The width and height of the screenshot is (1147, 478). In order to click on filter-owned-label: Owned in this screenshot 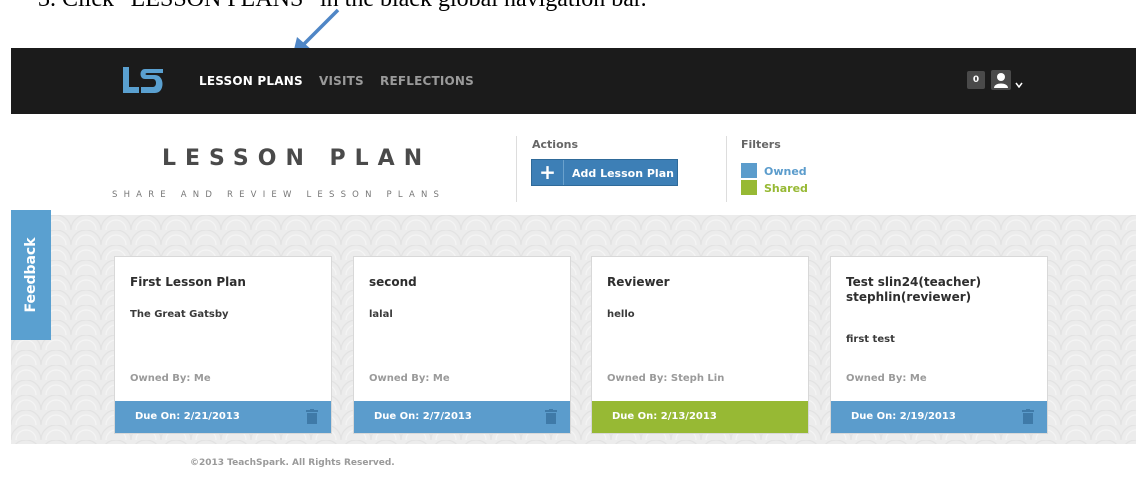, I will do `click(785, 171)`.